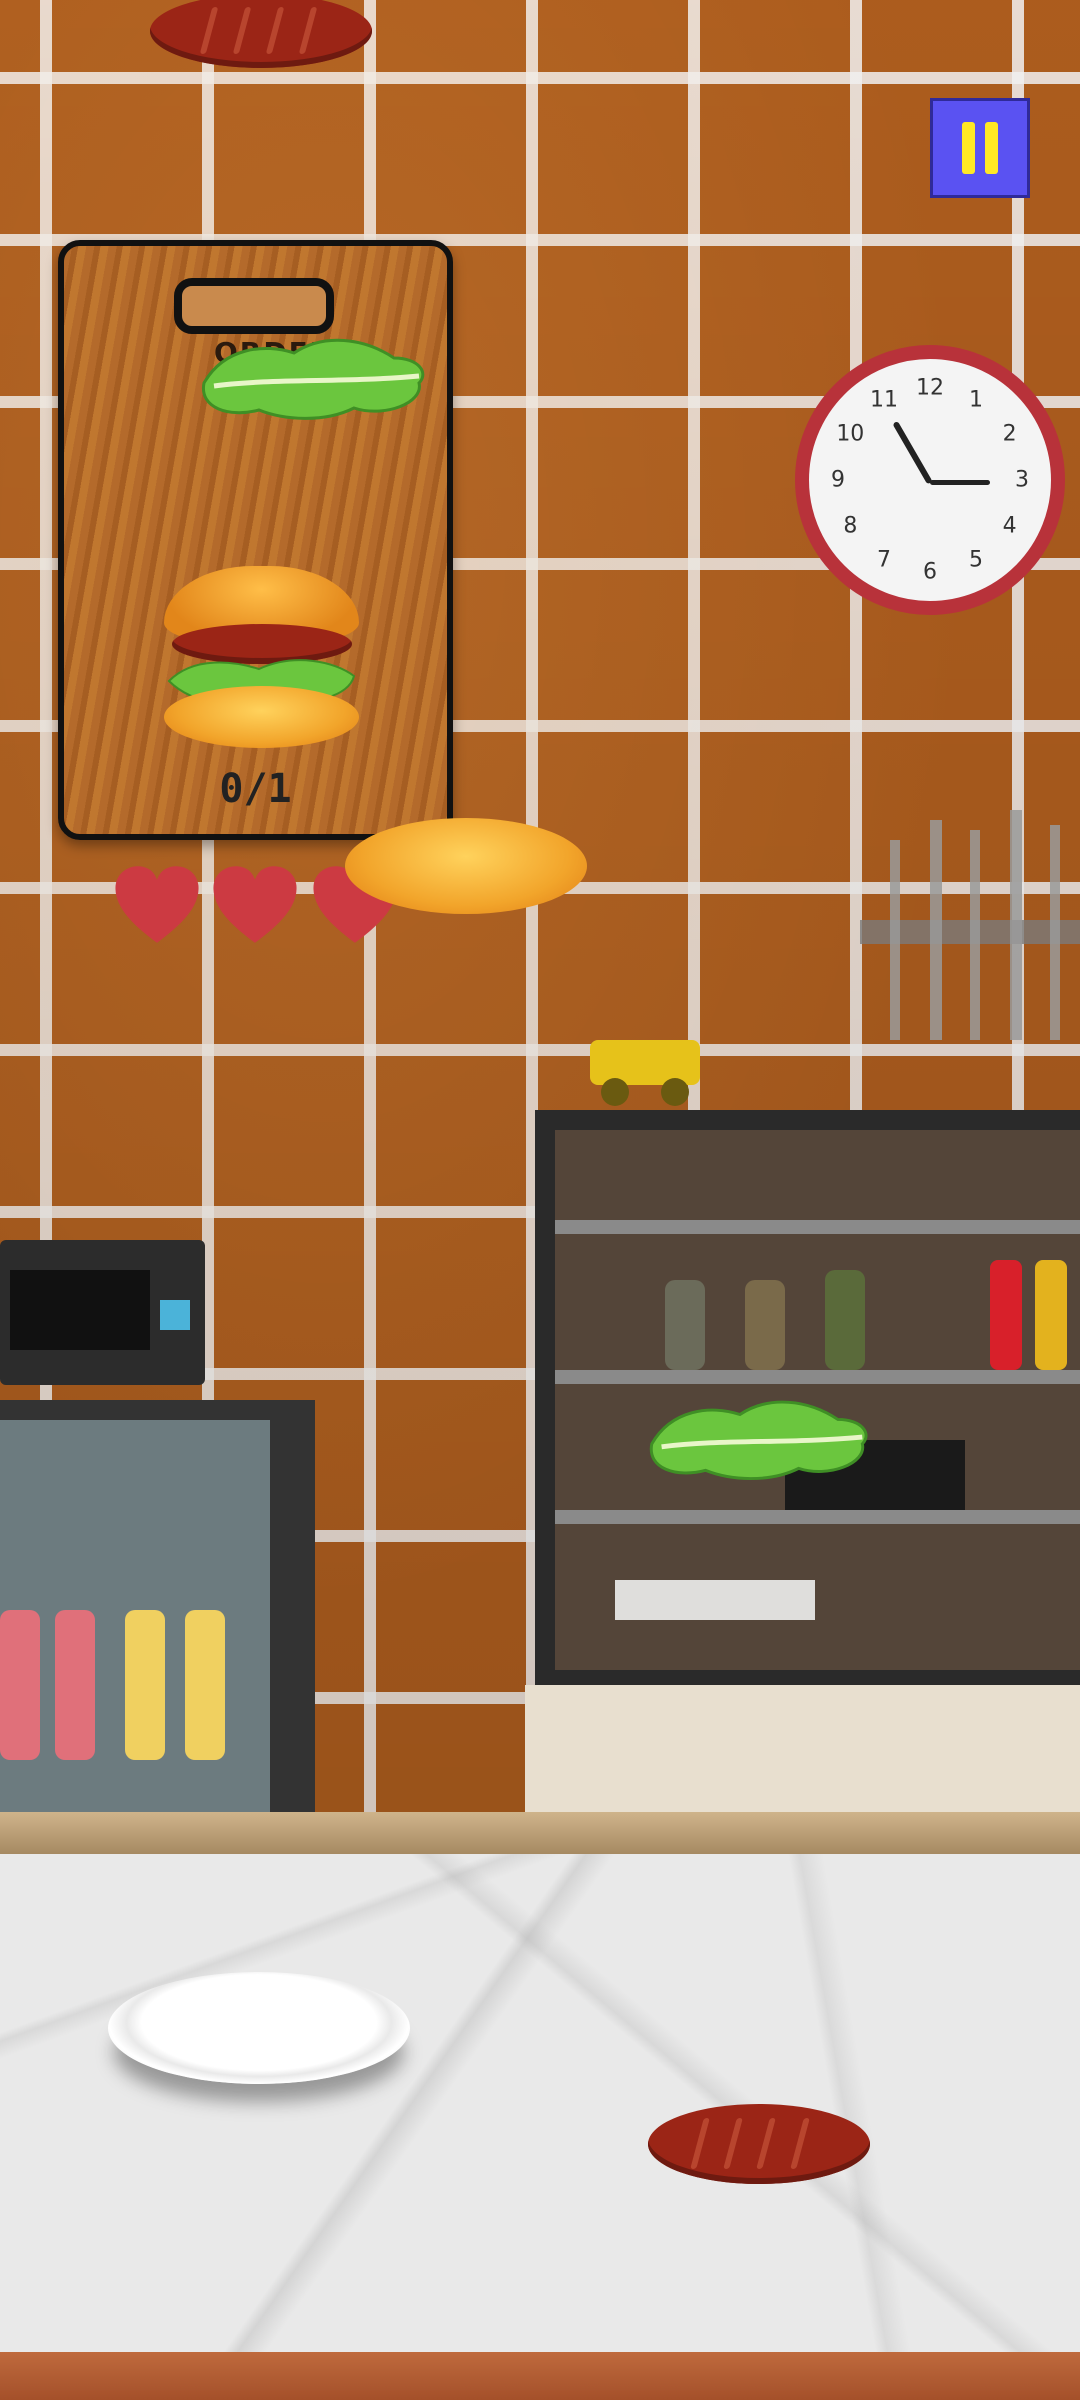  What do you see at coordinates (759, 1439) in the screenshot?
I see `falling-lettuce` at bounding box center [759, 1439].